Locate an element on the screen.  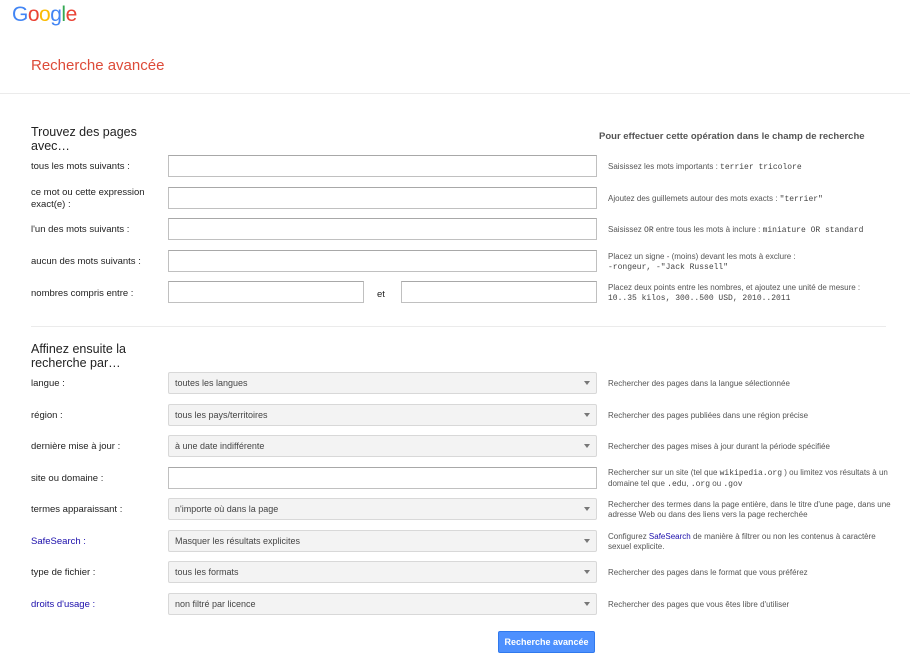
none-words-input is located at coordinates (382, 261).